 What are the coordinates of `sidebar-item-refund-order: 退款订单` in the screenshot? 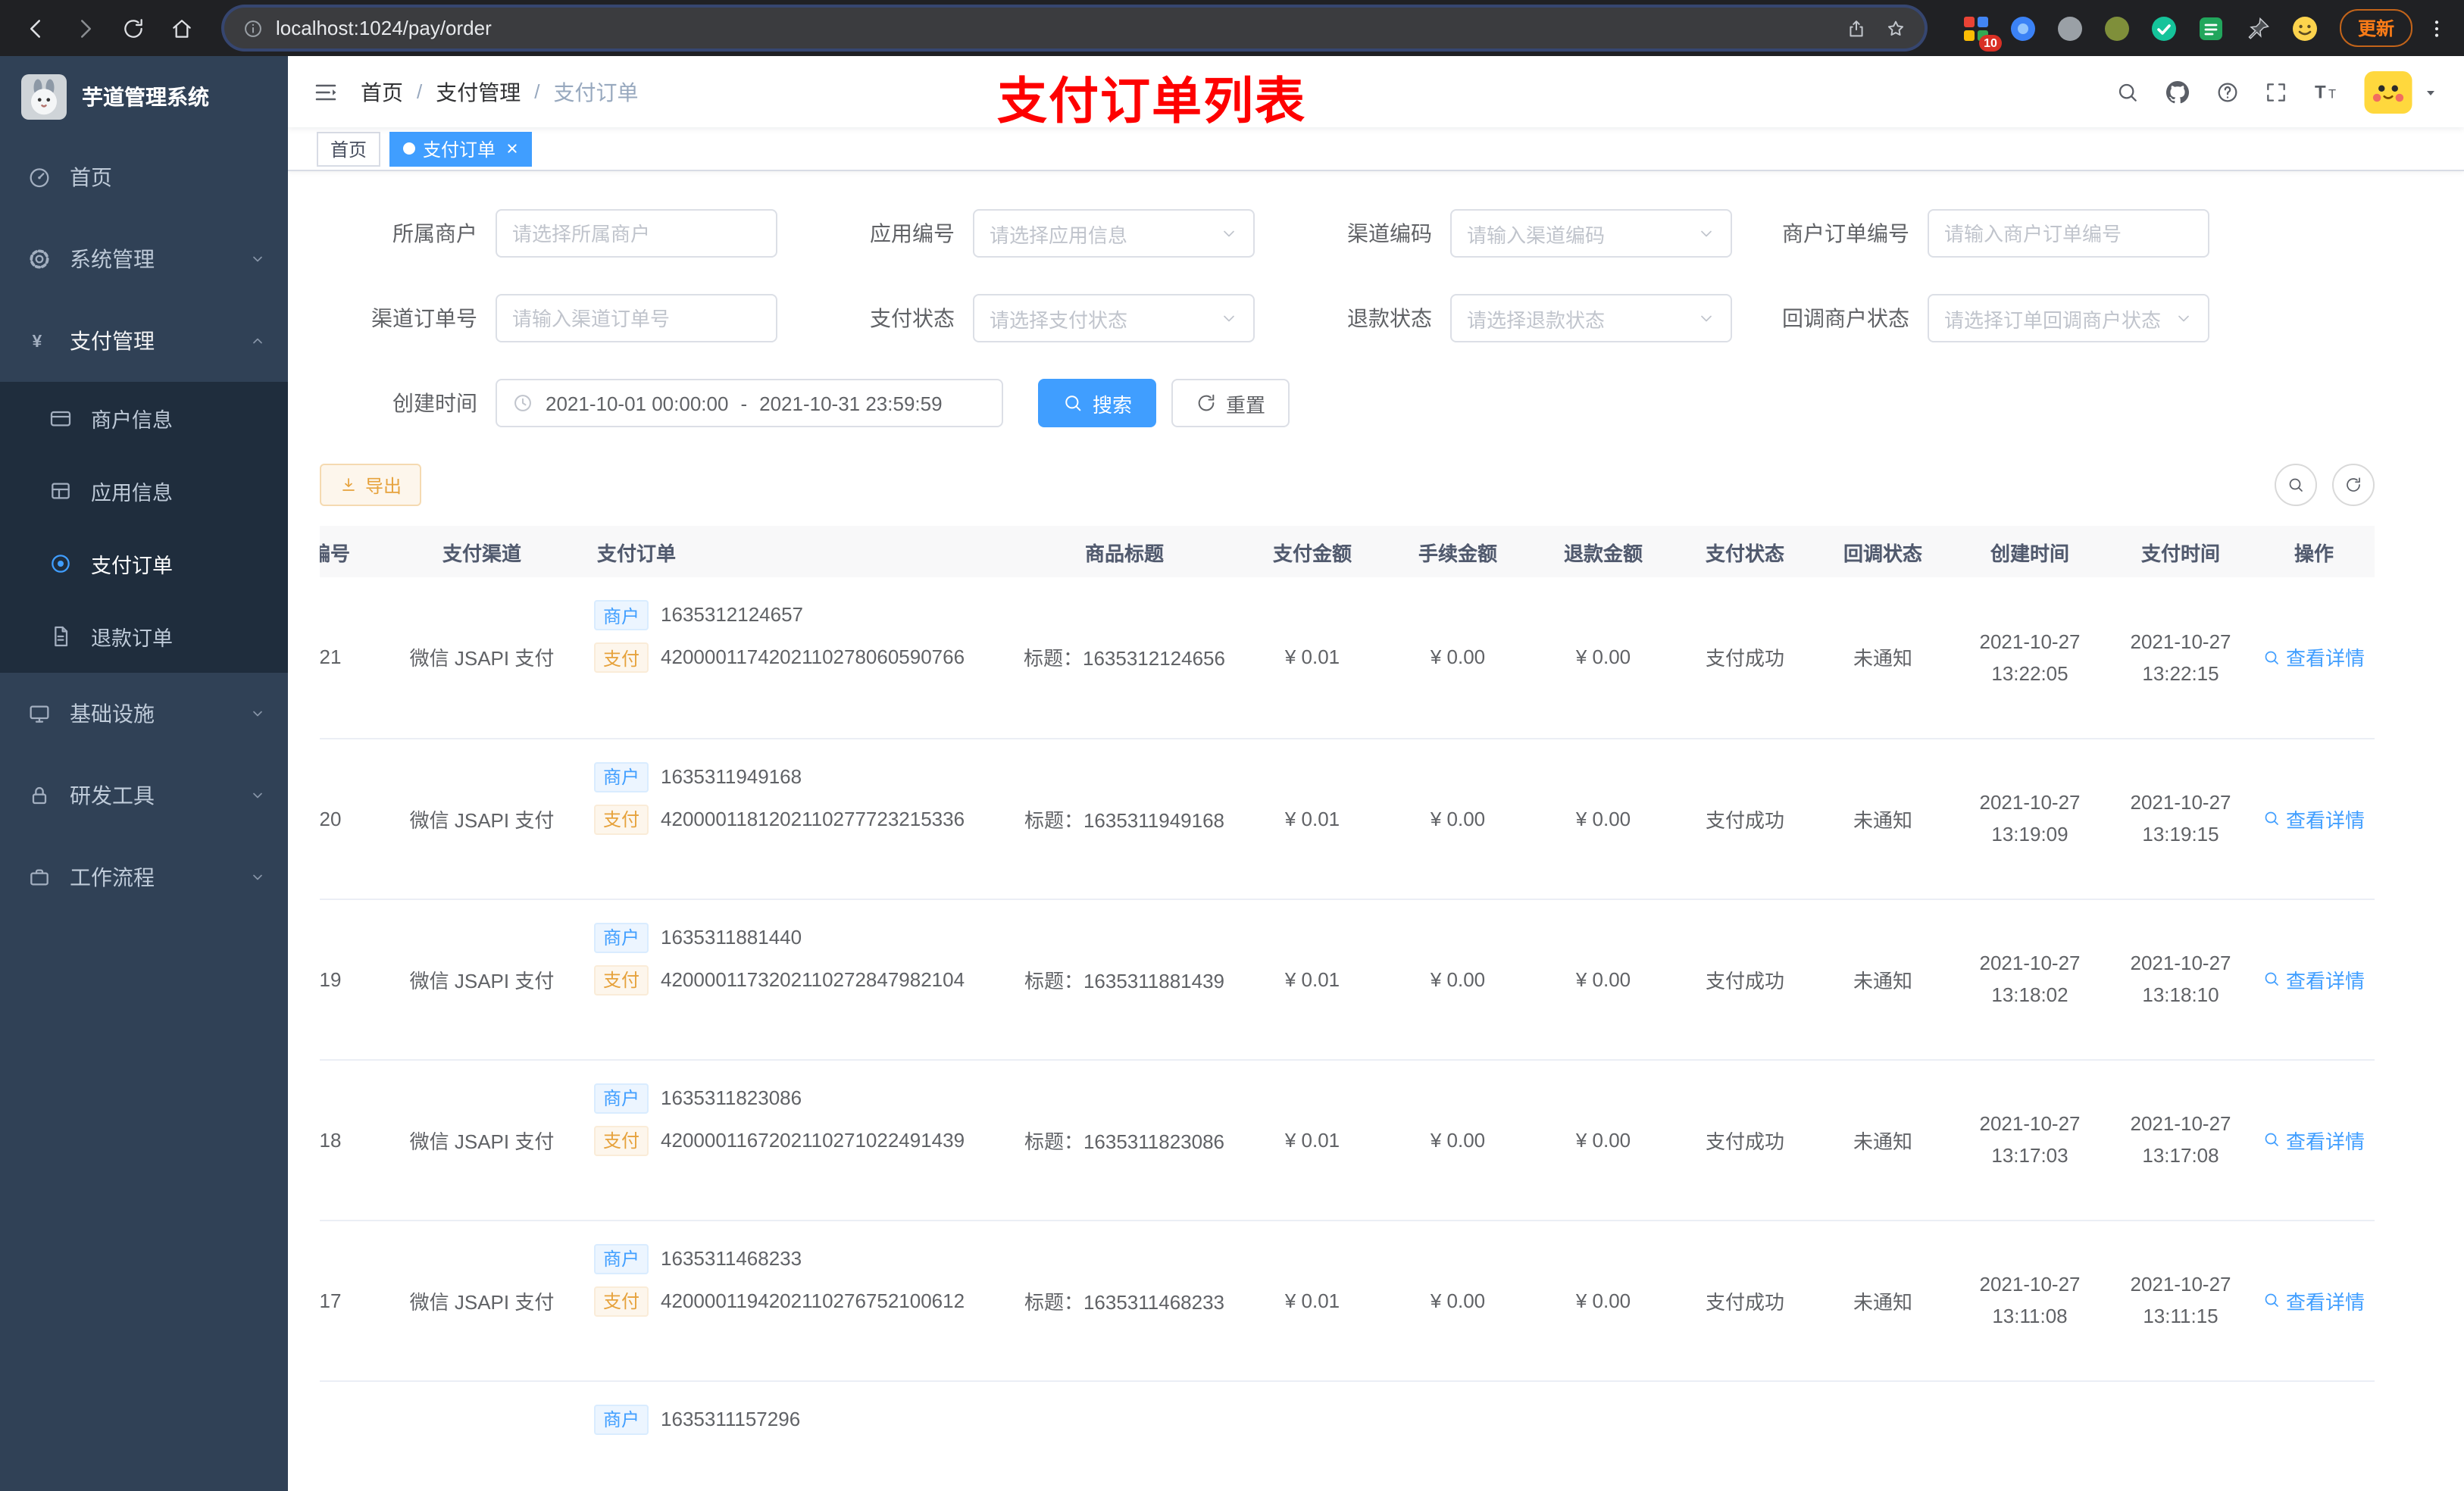 It's located at (144, 636).